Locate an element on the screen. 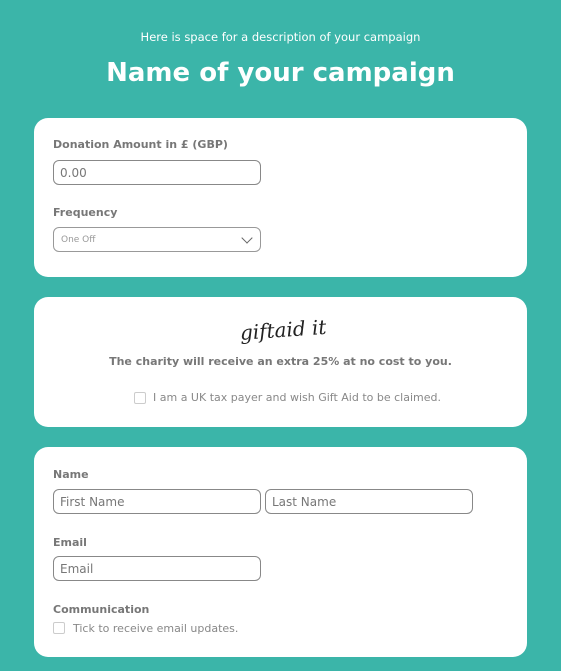 The height and width of the screenshot is (671, 561). svg-text: giftaid it is located at coordinates (282, 330).